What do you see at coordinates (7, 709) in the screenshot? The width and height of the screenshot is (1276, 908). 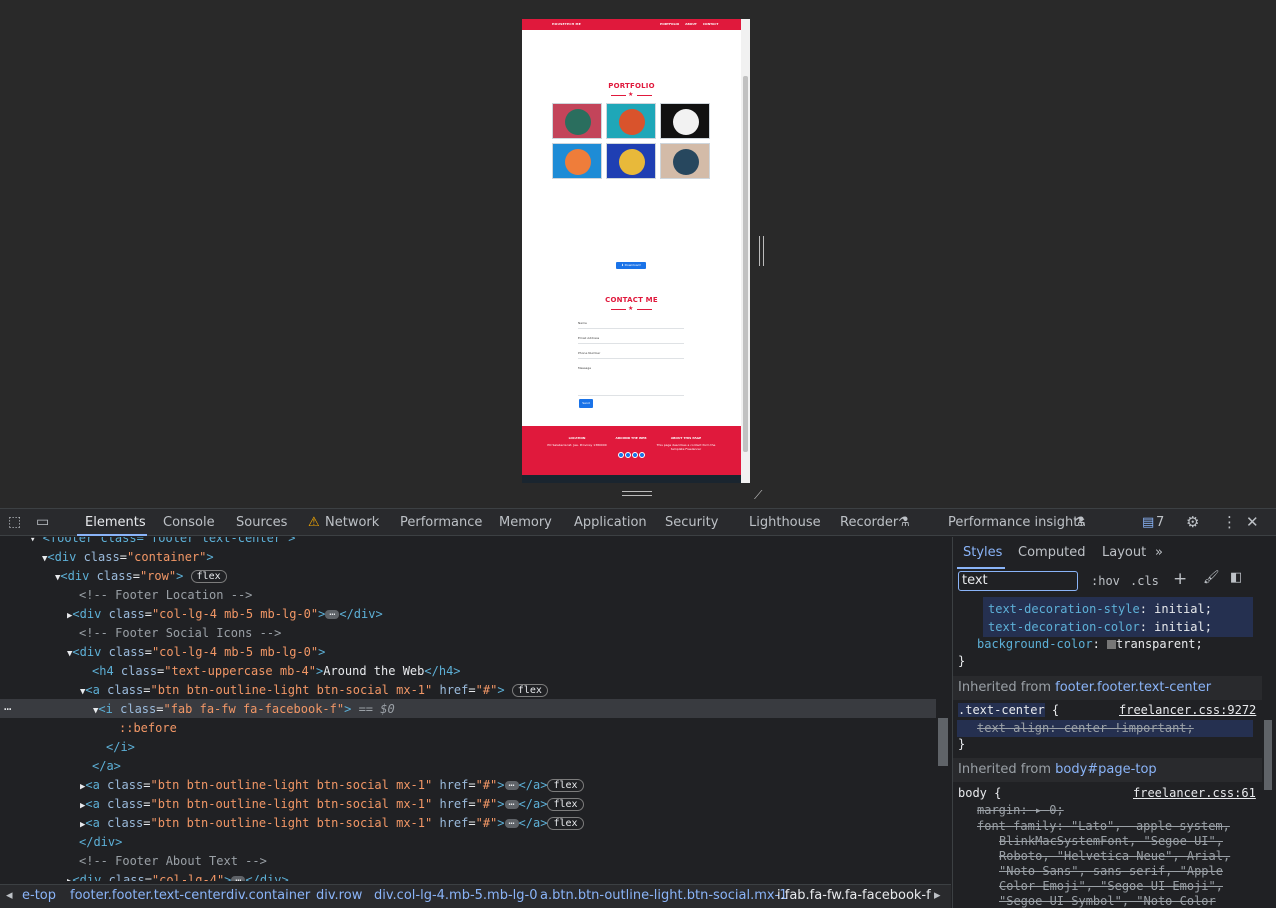 I see `row-more-icon: ⋯` at bounding box center [7, 709].